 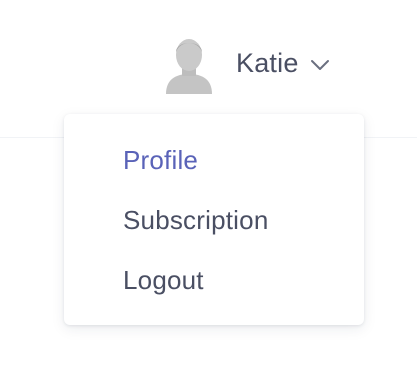 I want to click on chevron-down-icon, so click(x=320, y=65).